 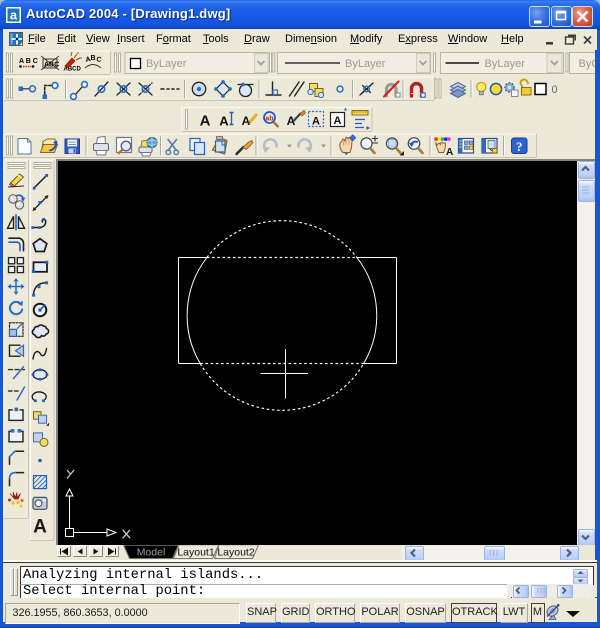 I want to click on svg-text: Layout2, so click(x=236, y=553).